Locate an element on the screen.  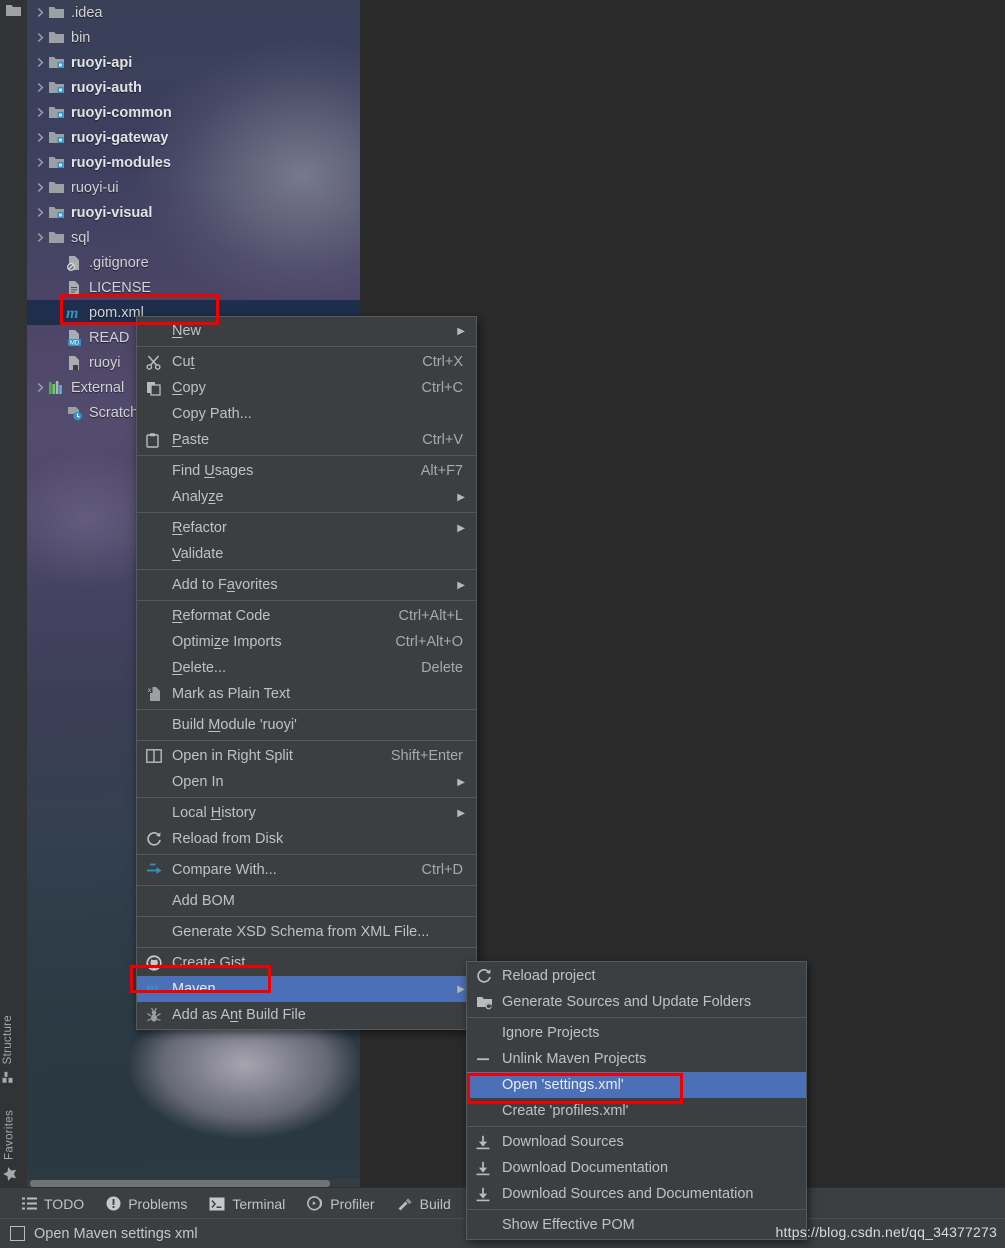
menu-item-label: Generate Sources and Update Folders is located at coordinates (627, 1002).